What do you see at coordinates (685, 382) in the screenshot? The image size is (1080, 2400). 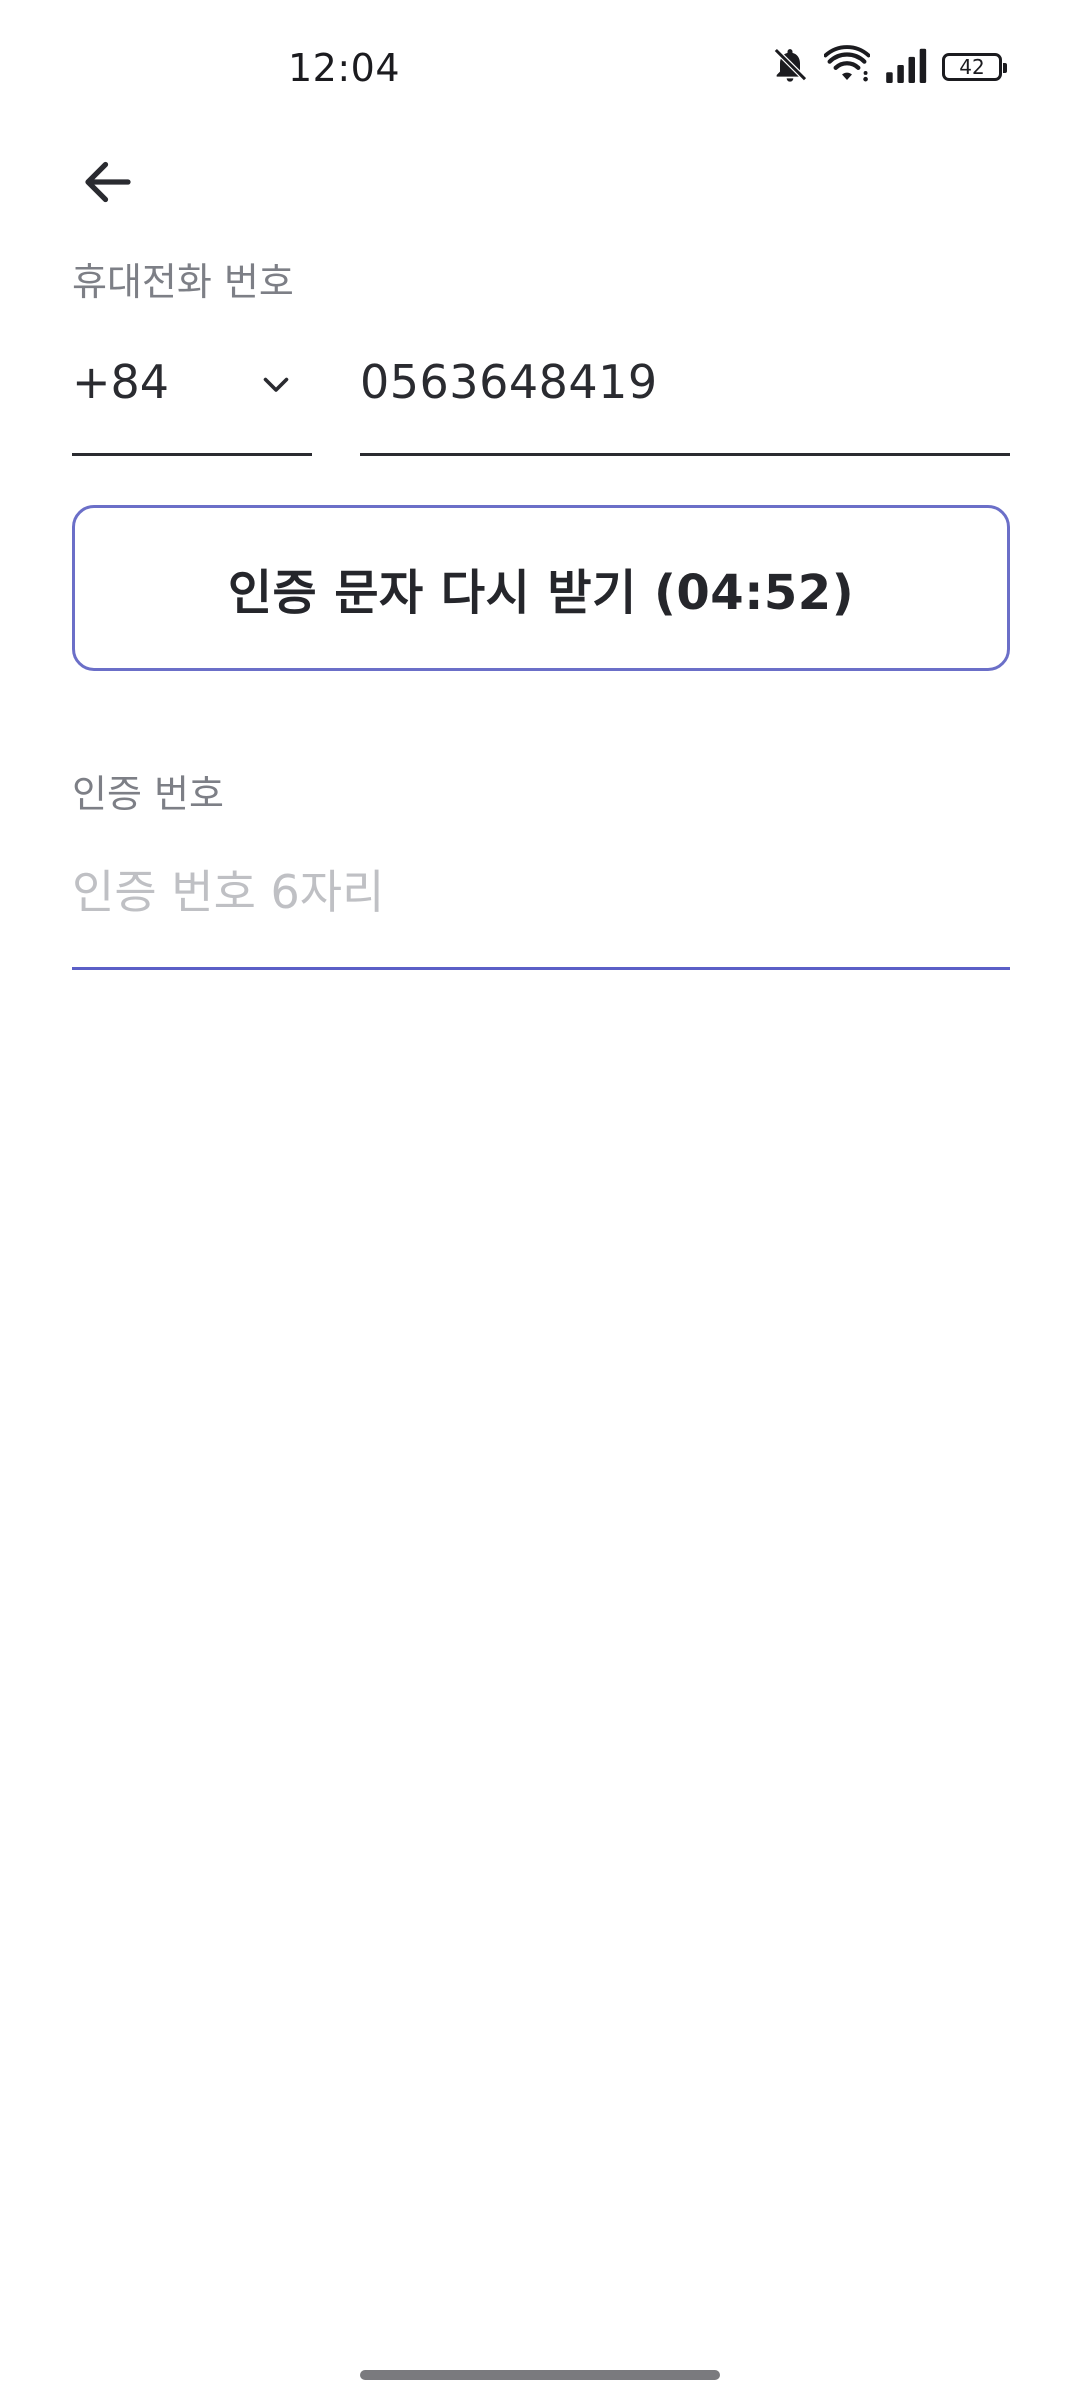 I see `phone-number-input` at bounding box center [685, 382].